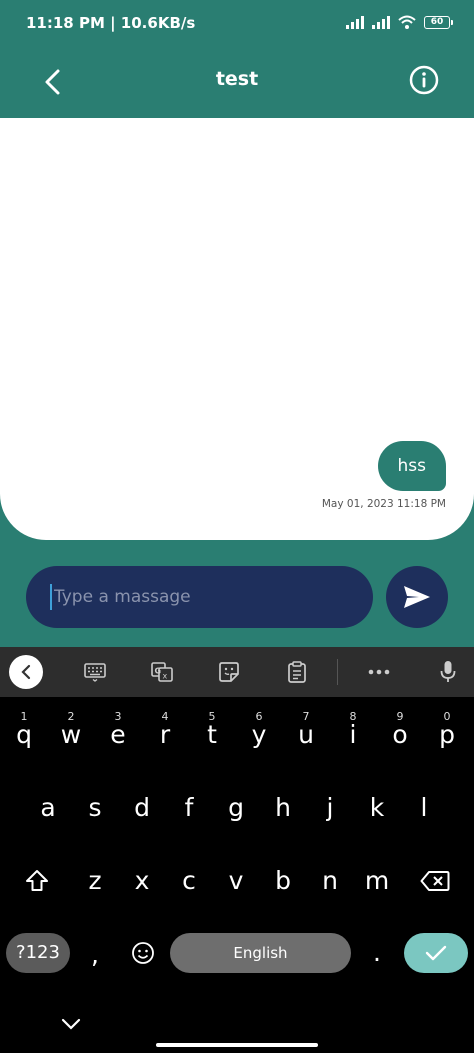 The width and height of the screenshot is (474, 1053). I want to click on clipboard-button, so click(297, 672).